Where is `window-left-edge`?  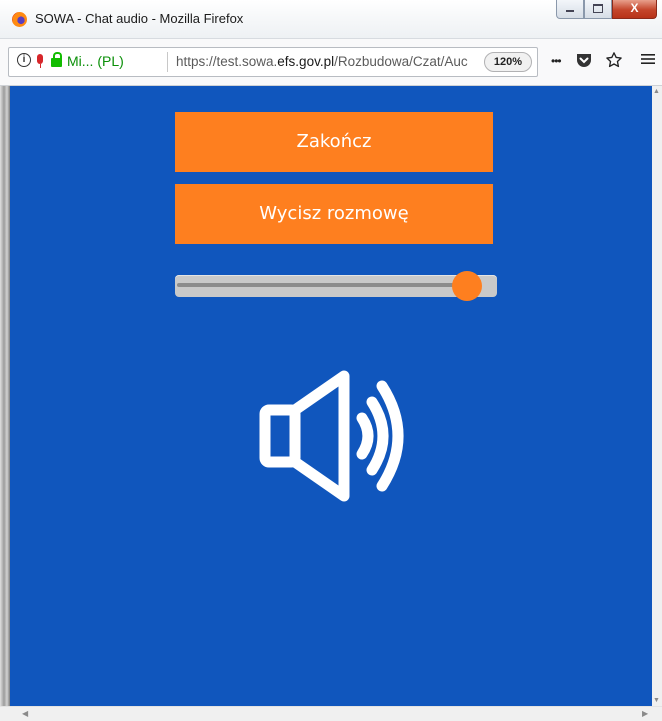
window-left-edge is located at coordinates (5, 396).